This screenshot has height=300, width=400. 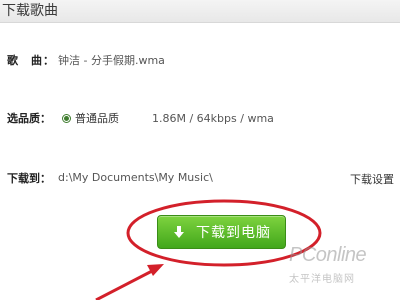 What do you see at coordinates (29, 178) in the screenshot?
I see `destination-label: 下载到：` at bounding box center [29, 178].